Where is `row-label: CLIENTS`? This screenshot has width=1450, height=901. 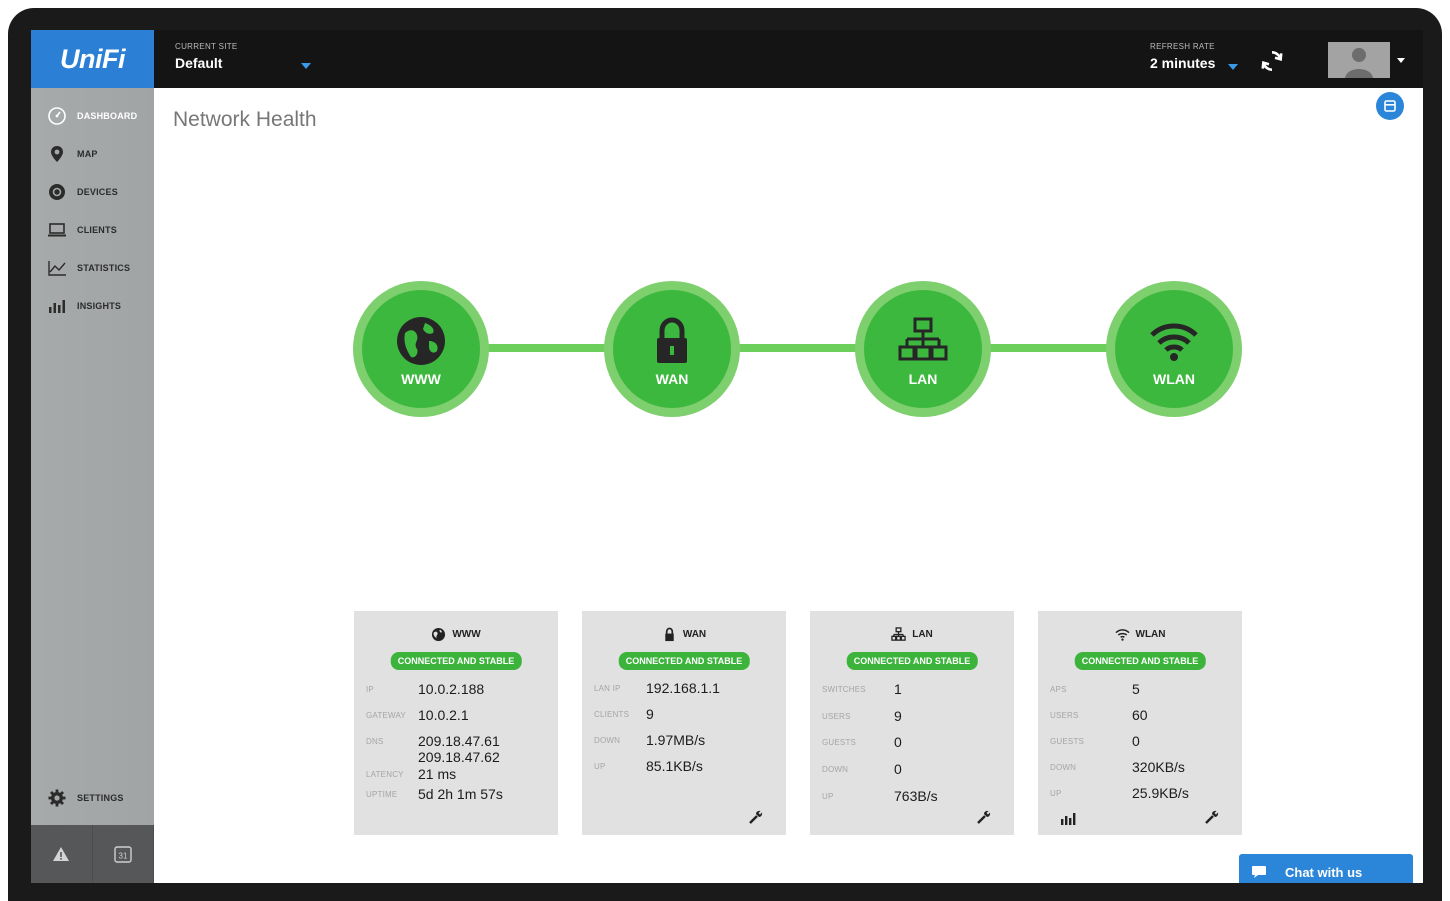
row-label: CLIENTS is located at coordinates (612, 714).